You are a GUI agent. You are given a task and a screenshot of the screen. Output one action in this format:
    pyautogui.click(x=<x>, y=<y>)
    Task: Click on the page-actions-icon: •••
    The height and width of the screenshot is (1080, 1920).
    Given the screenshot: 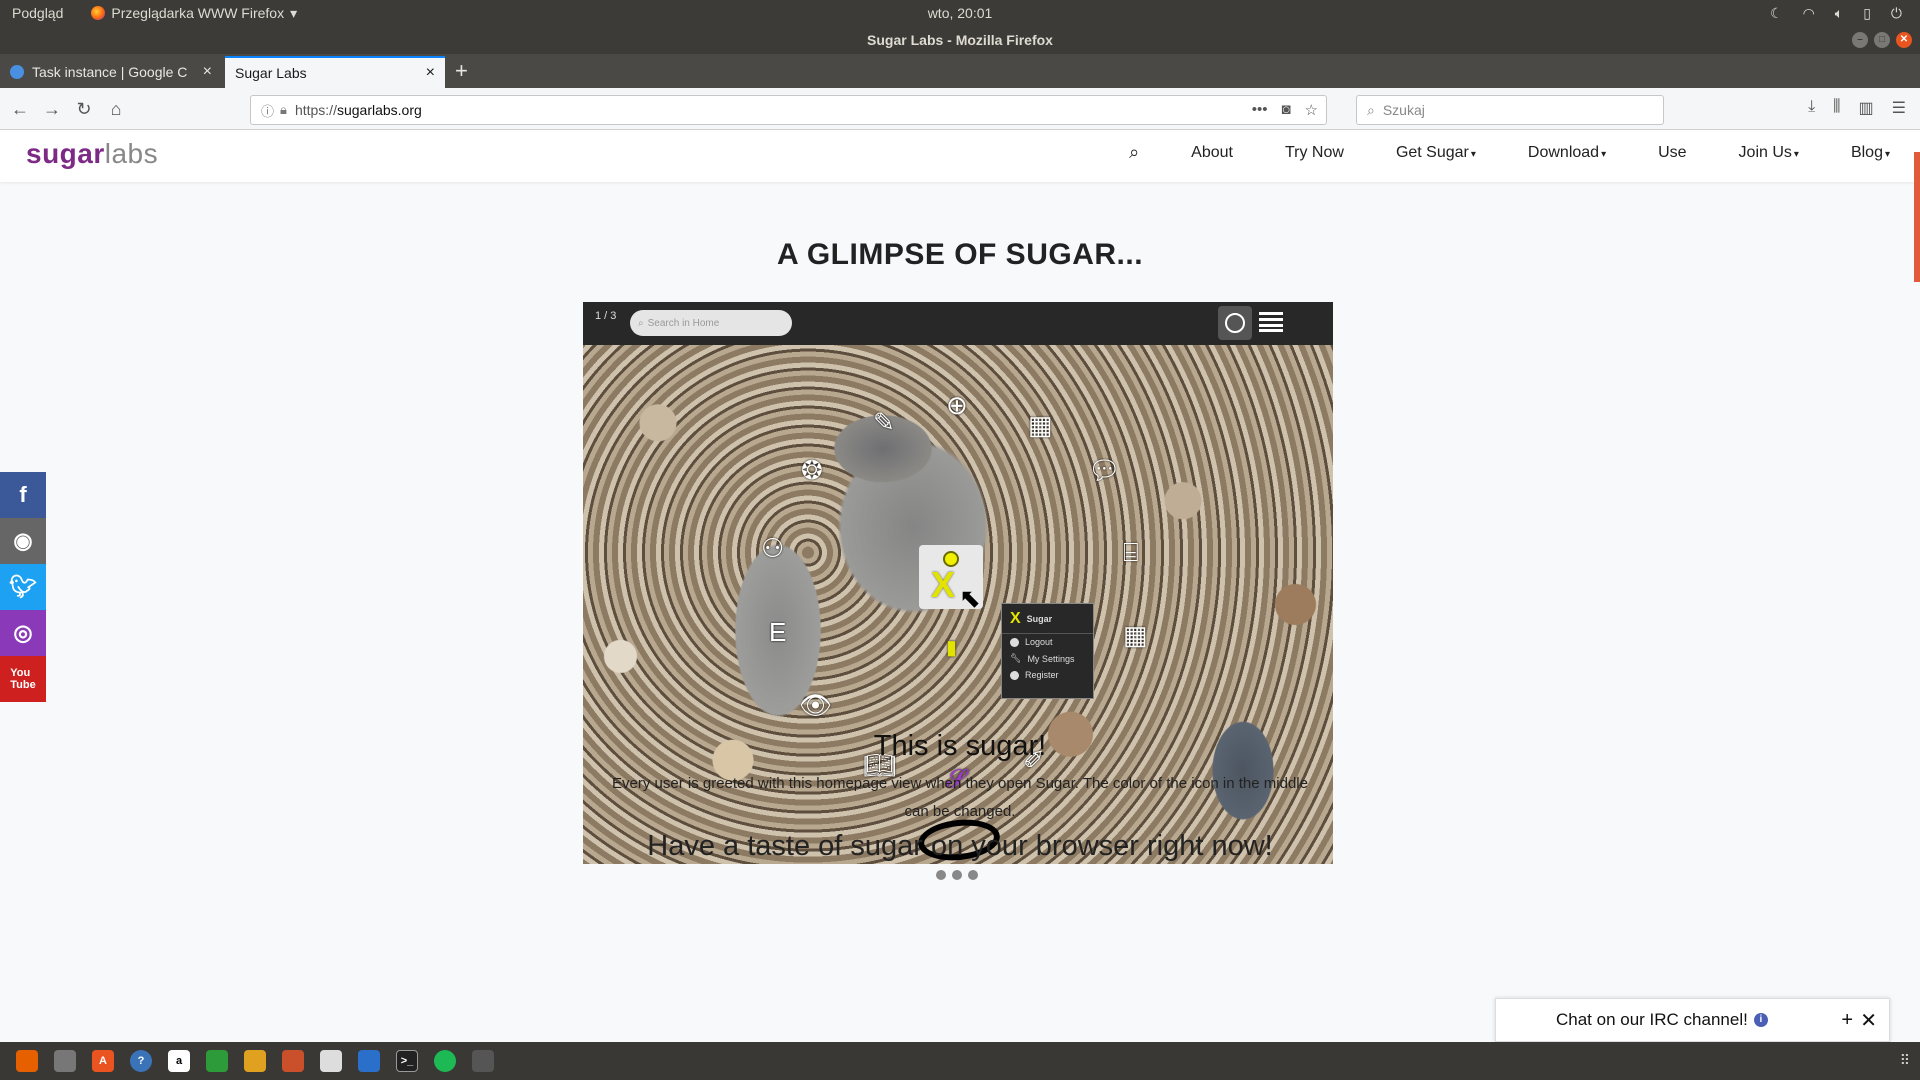 What is the action you would take?
    pyautogui.click(x=1260, y=110)
    